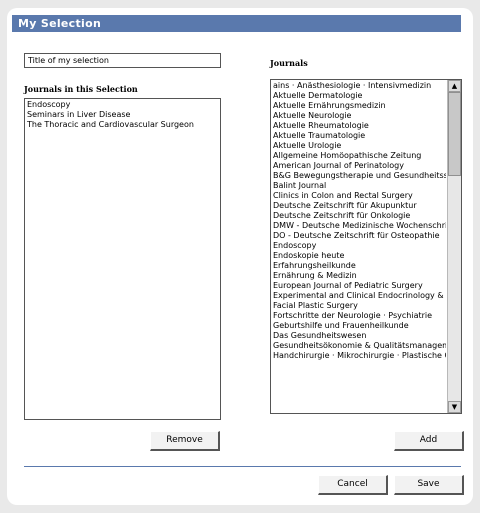  I want to click on list-item: Allgemeine Homöopathische Zeitung, so click(358, 156).